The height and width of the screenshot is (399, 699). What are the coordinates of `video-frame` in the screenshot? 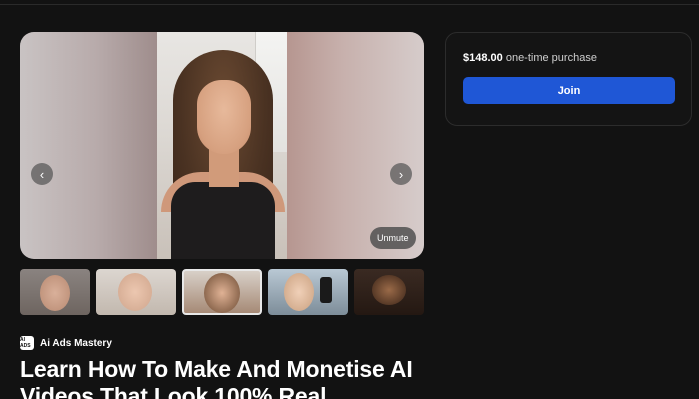 It's located at (222, 145).